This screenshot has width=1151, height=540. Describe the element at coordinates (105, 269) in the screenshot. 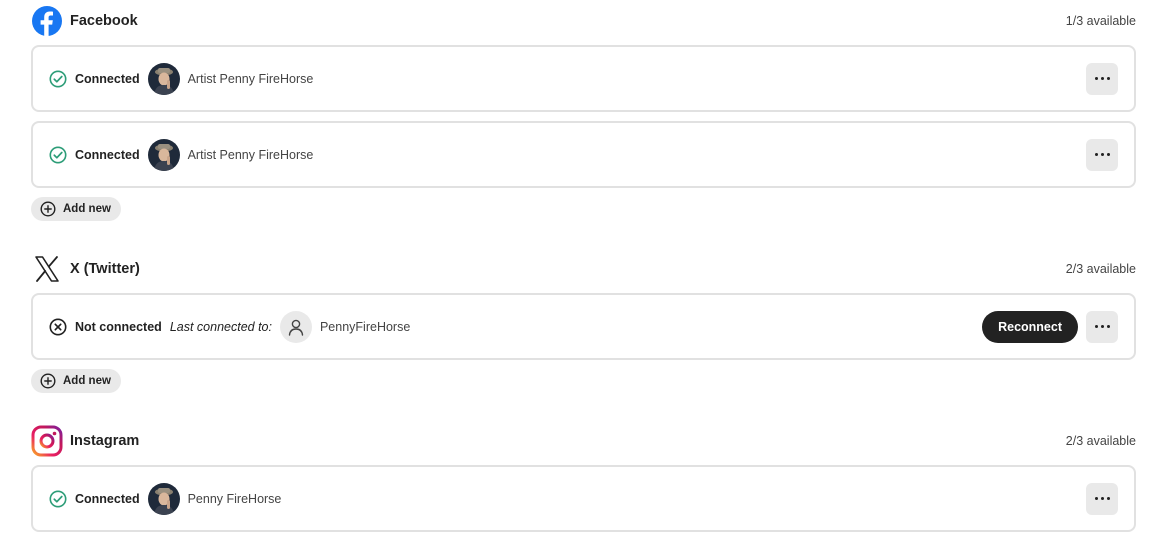

I see `platform-name: X (Twitter)` at that location.